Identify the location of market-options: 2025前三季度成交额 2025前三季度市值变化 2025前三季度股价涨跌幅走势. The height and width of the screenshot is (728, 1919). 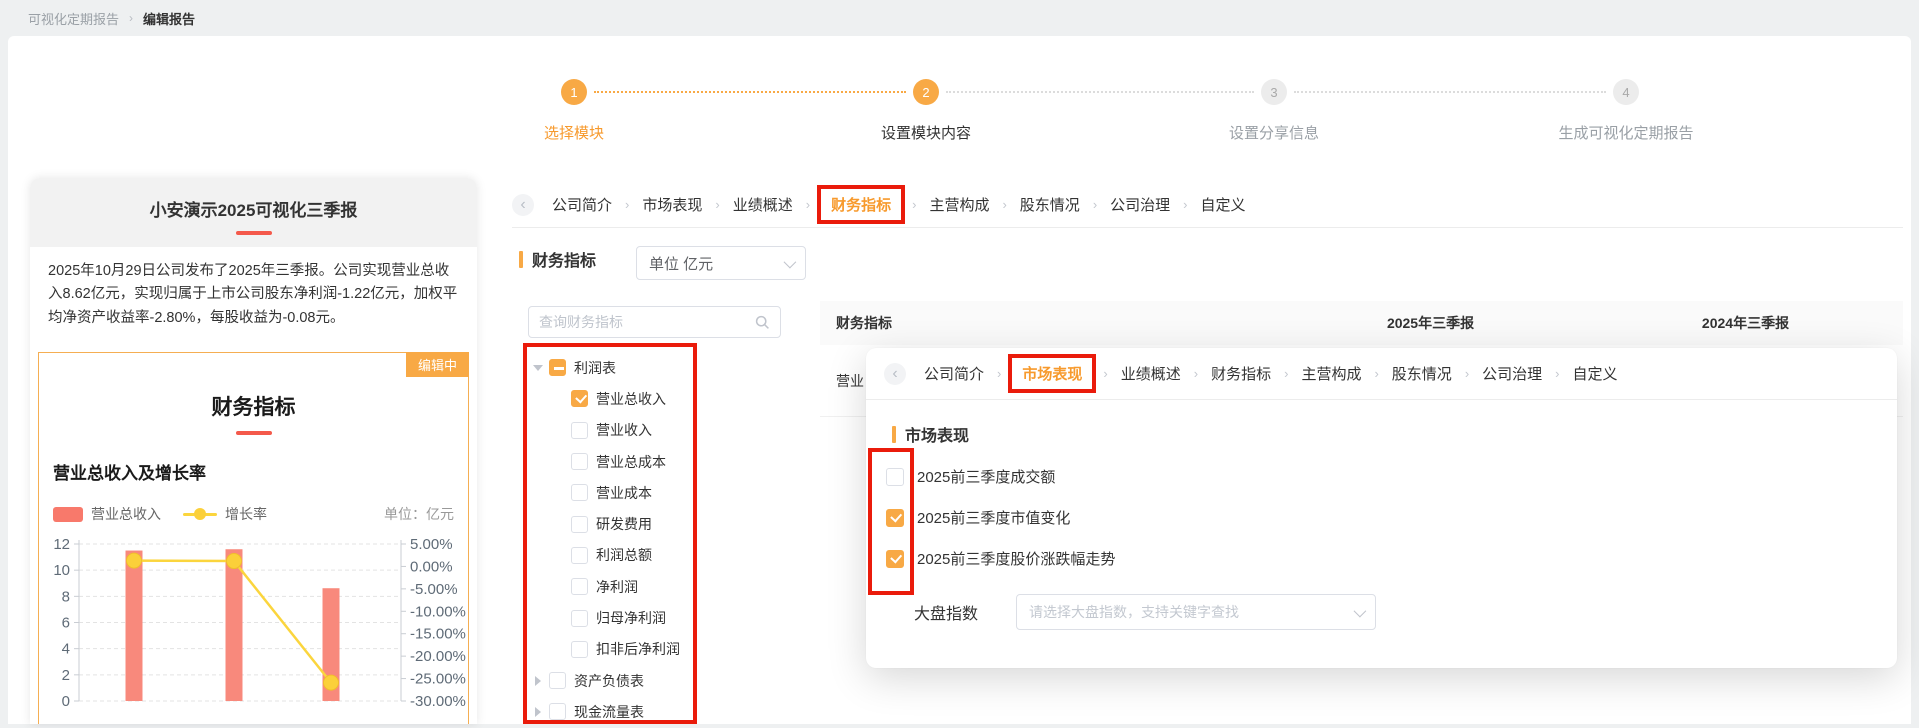
(1381, 517).